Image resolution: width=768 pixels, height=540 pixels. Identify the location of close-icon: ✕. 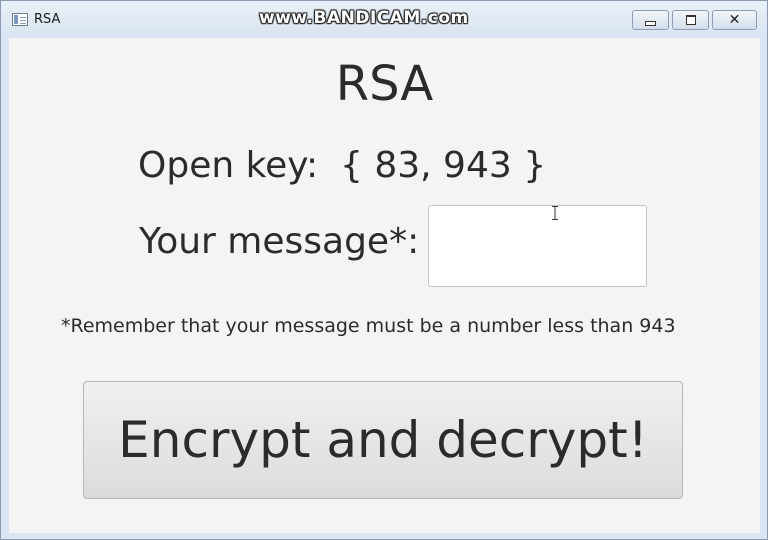
(734, 20).